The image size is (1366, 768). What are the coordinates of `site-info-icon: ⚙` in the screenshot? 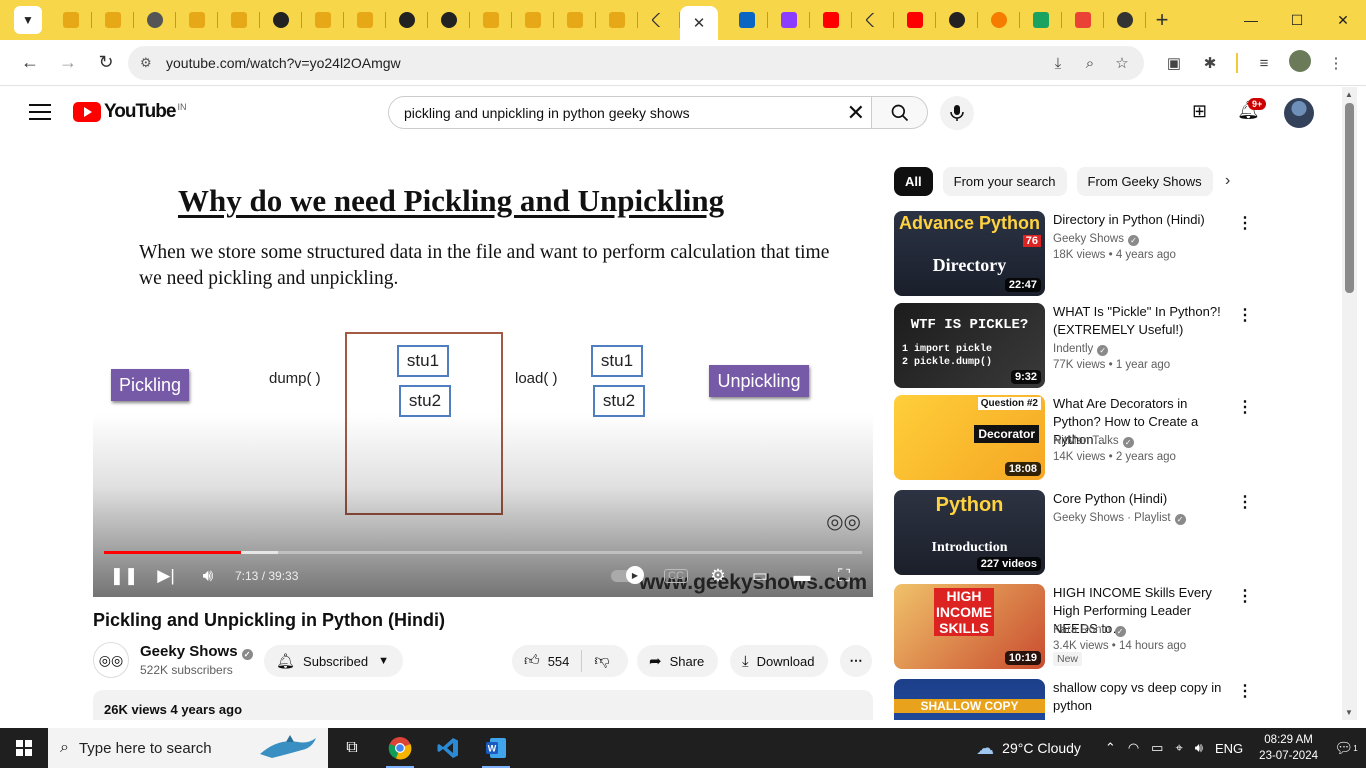 It's located at (149, 63).